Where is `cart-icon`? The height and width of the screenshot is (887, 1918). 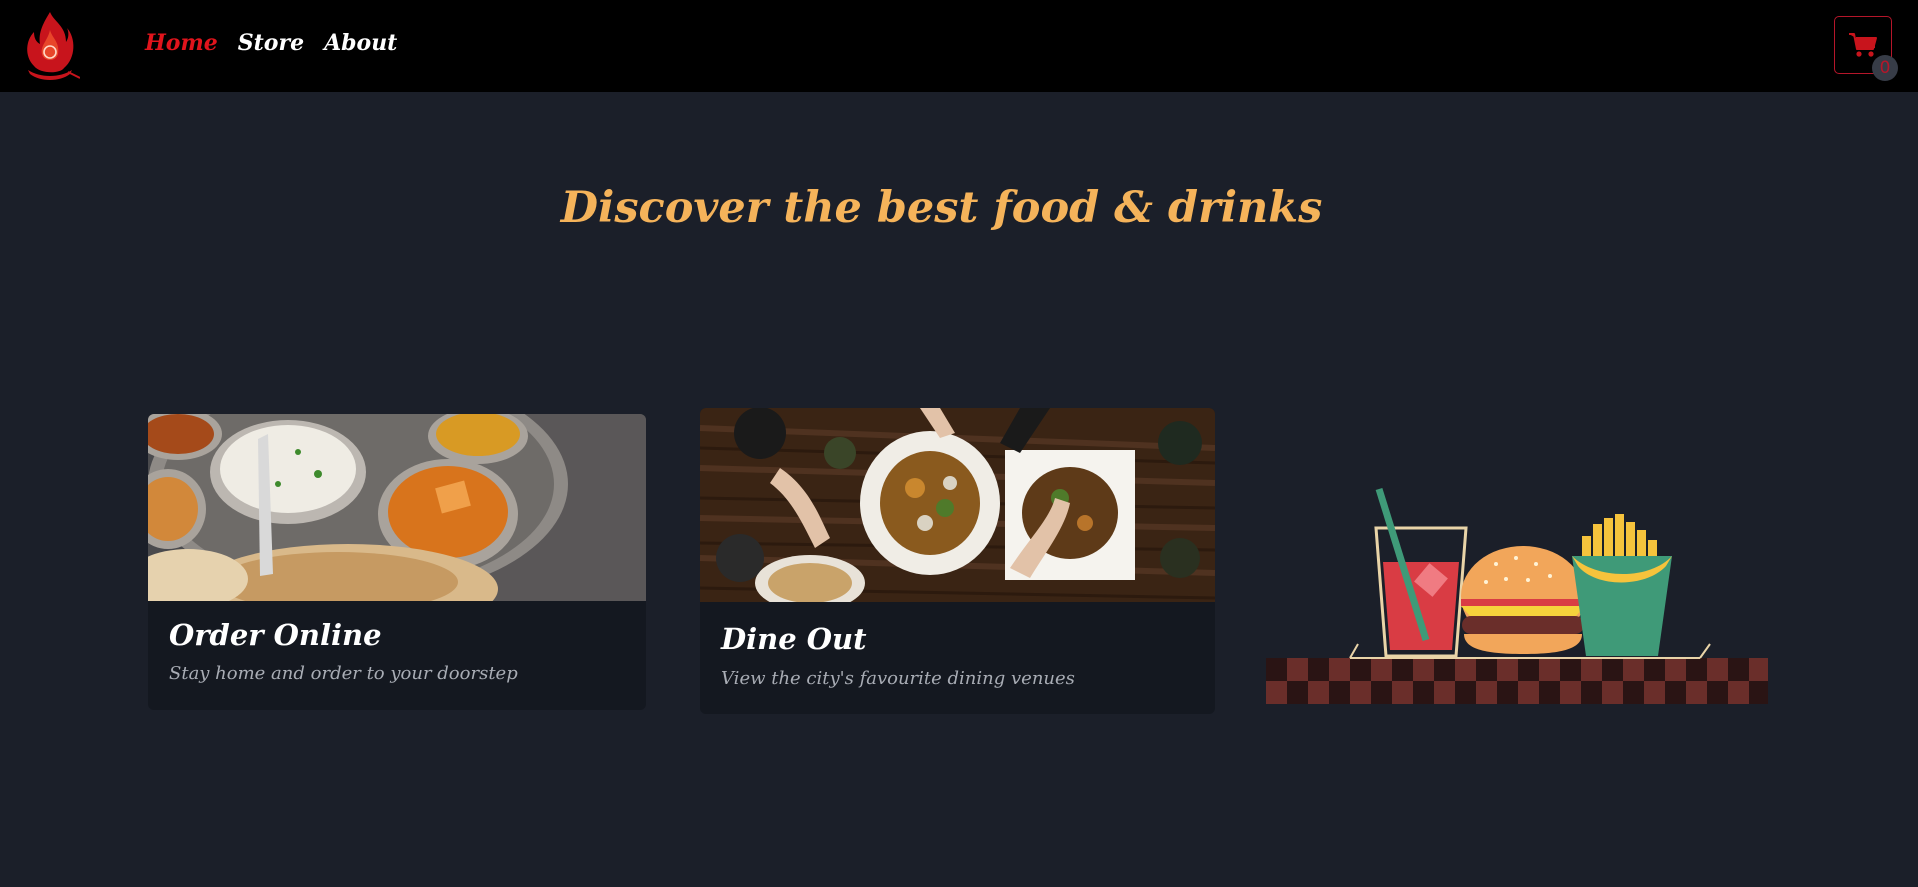
cart-icon is located at coordinates (1863, 45).